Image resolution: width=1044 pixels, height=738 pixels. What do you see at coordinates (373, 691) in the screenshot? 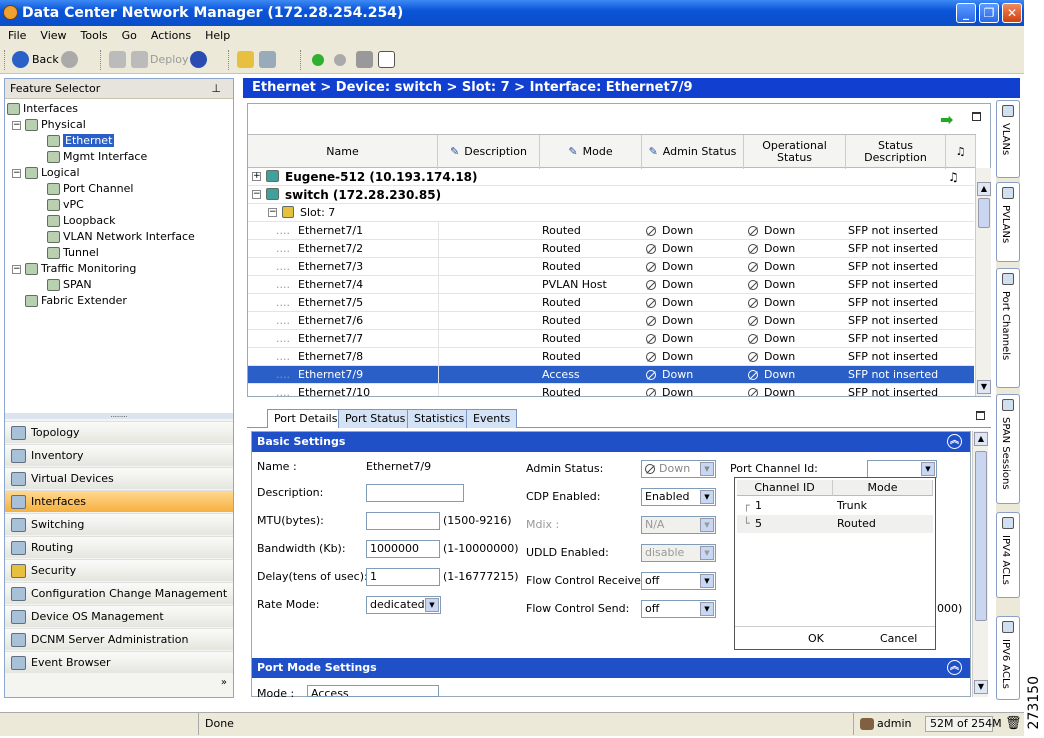
I see `mode-select: Access` at bounding box center [373, 691].